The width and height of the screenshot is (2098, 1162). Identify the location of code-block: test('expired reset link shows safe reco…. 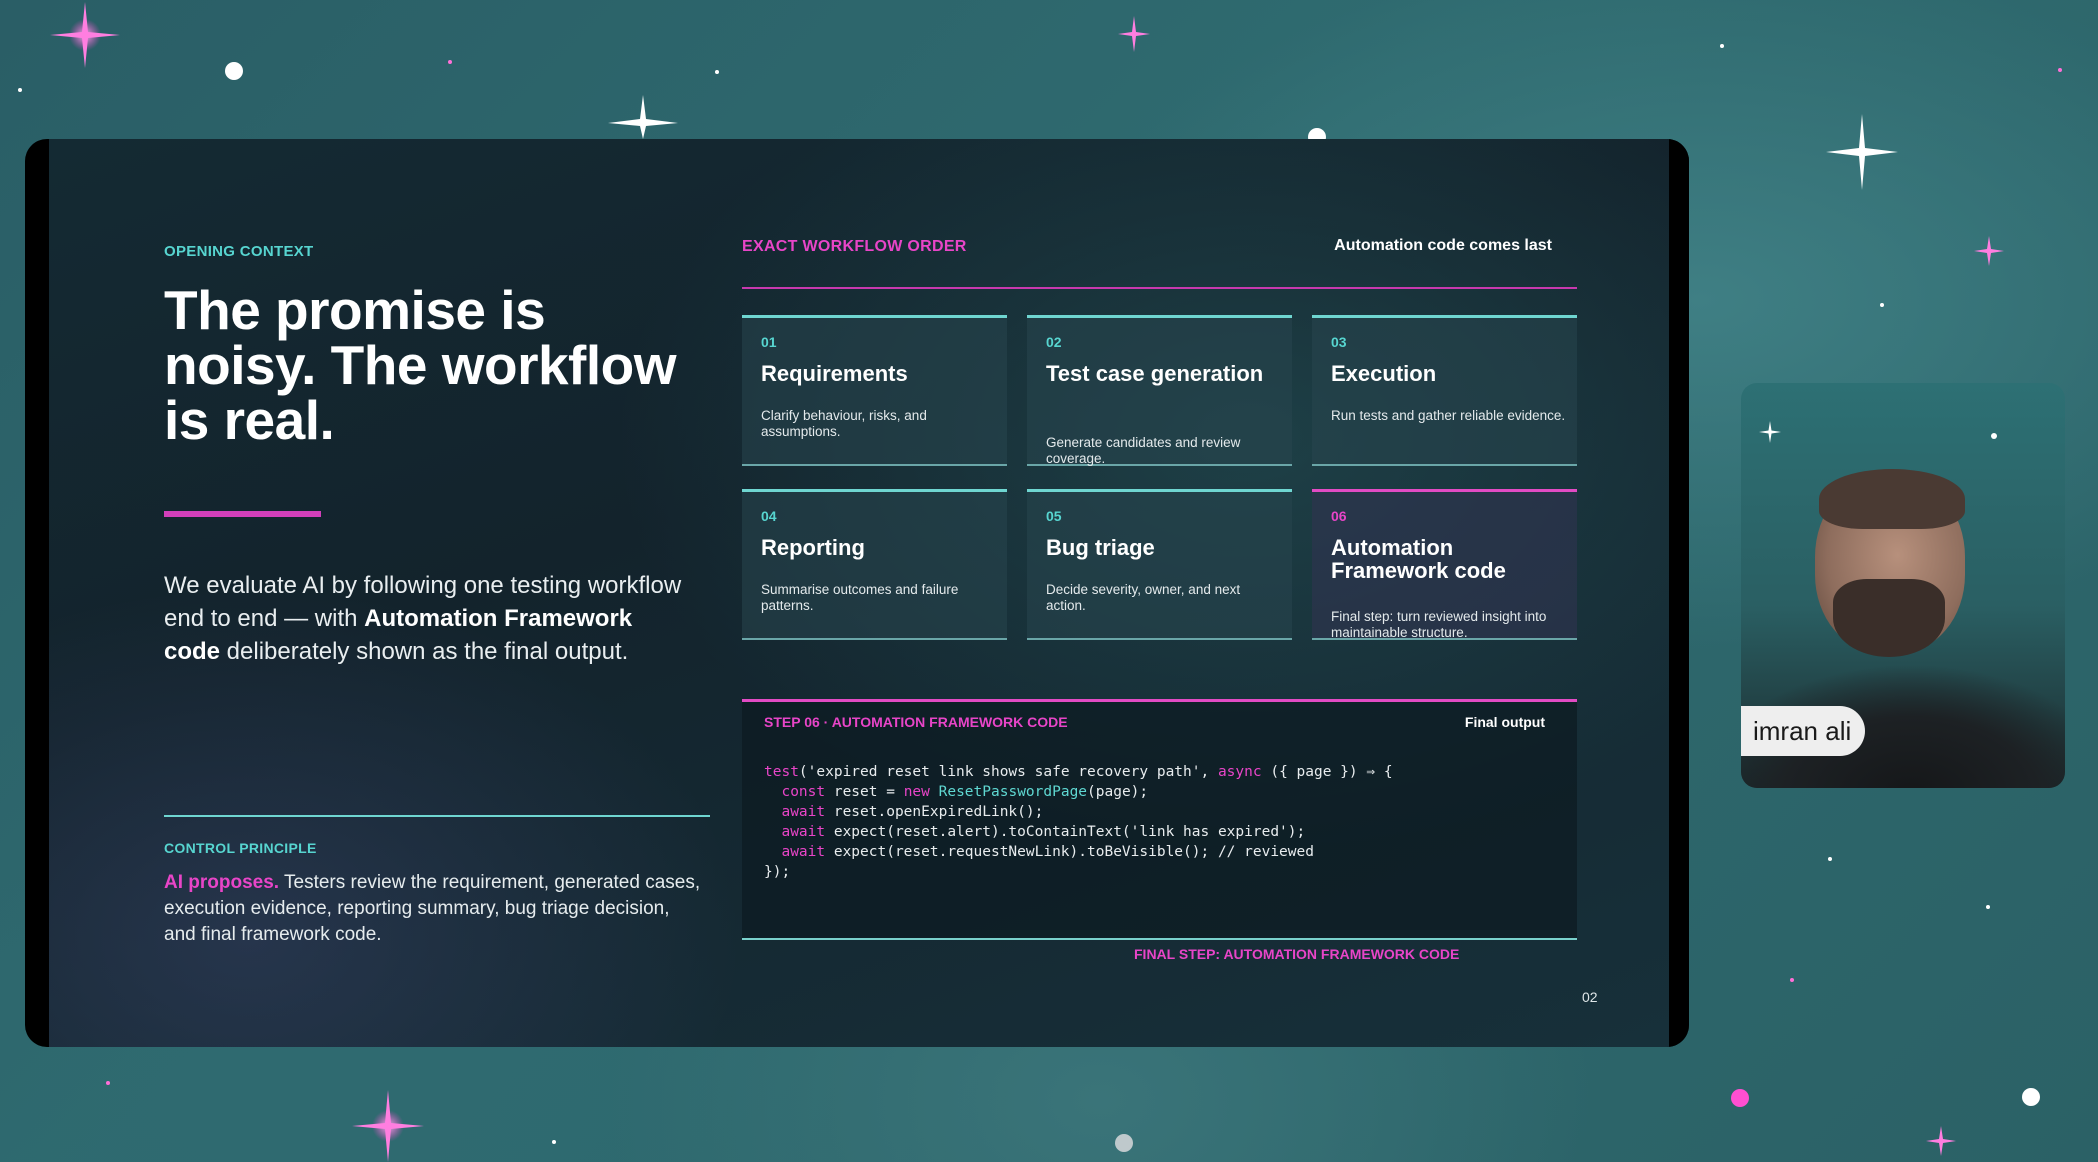
(1078, 822).